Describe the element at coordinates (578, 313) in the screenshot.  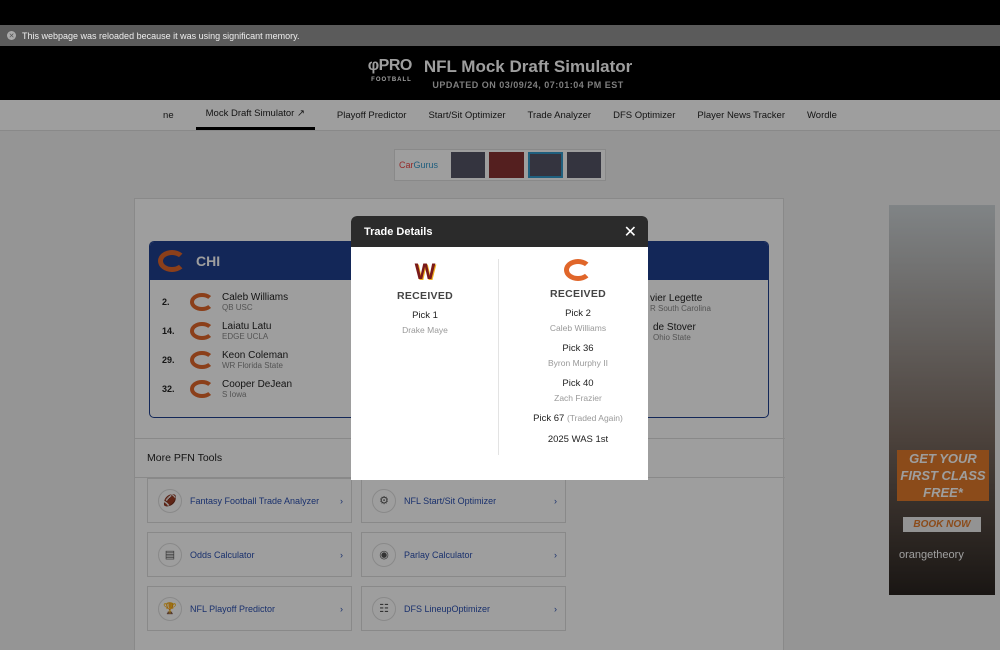
I see `pick-label: Pick 2` at that location.